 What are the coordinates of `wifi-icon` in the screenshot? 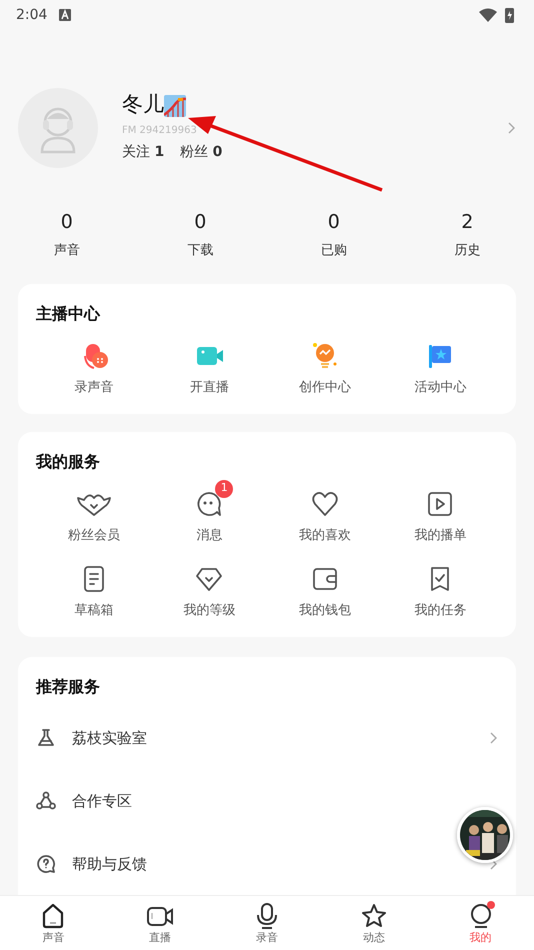 It's located at (488, 15).